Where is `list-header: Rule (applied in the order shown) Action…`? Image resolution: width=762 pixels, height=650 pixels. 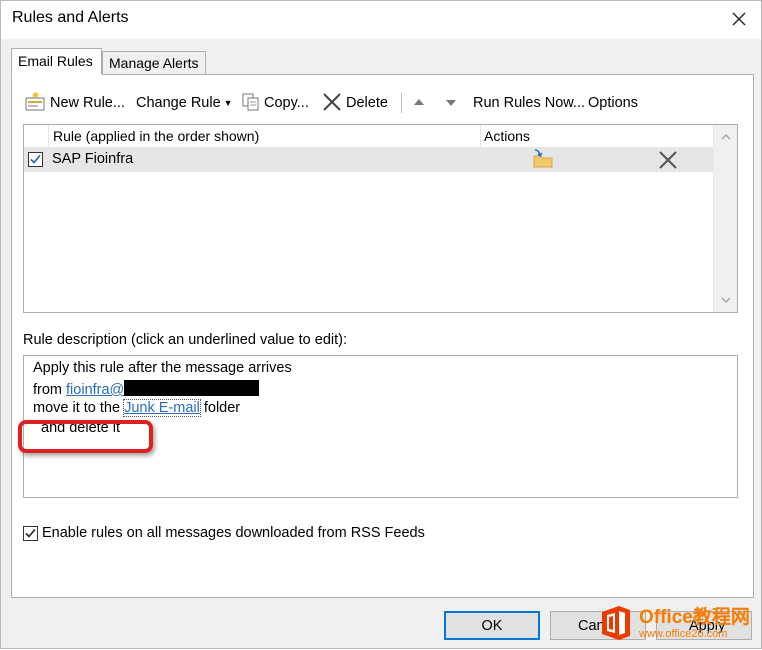
list-header: Rule (applied in the order shown) Action… is located at coordinates (368, 136).